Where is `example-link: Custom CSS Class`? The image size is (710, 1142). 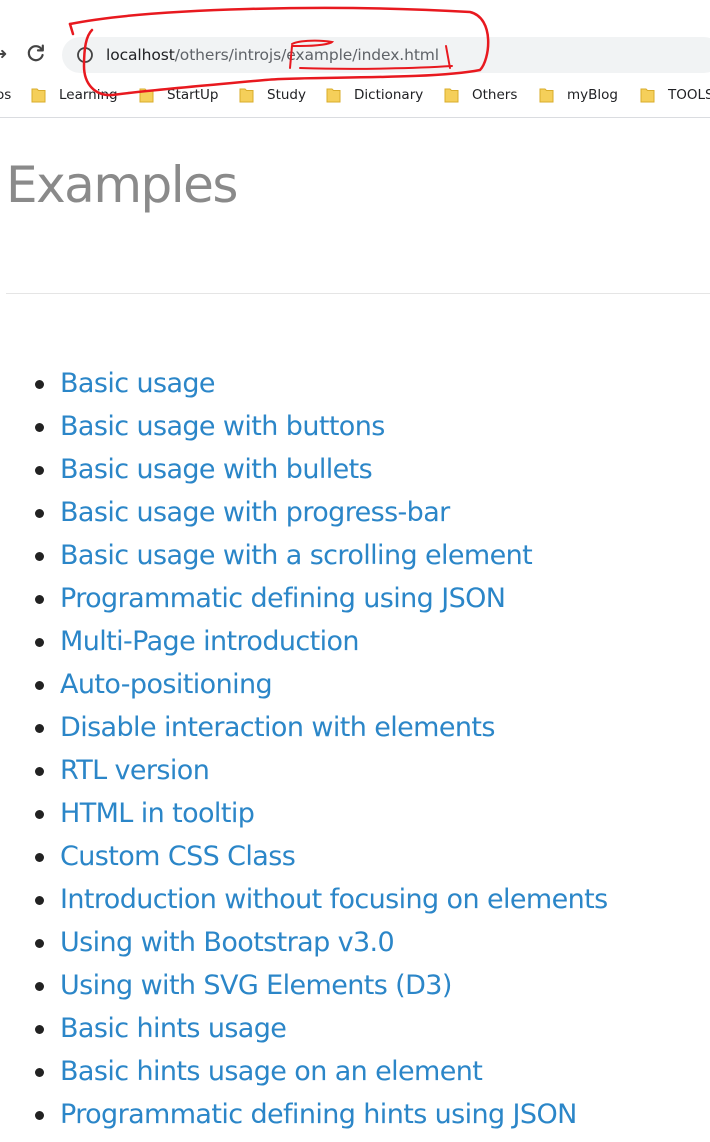
example-link: Custom CSS Class is located at coordinates (178, 856).